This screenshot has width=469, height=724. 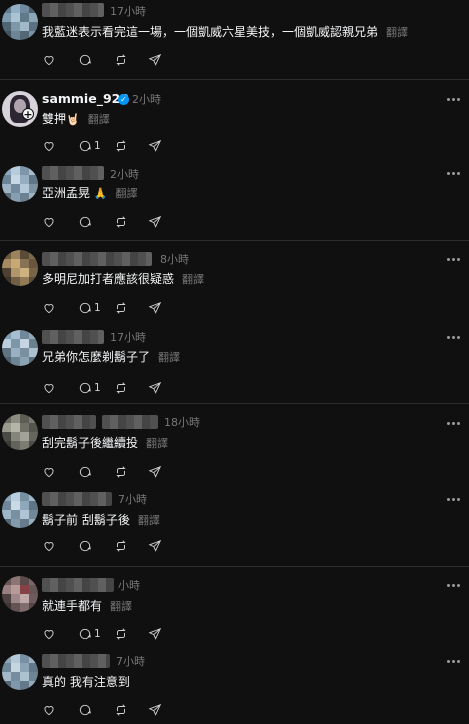 I want to click on reply-text: 就連手都有, so click(x=72, y=606).